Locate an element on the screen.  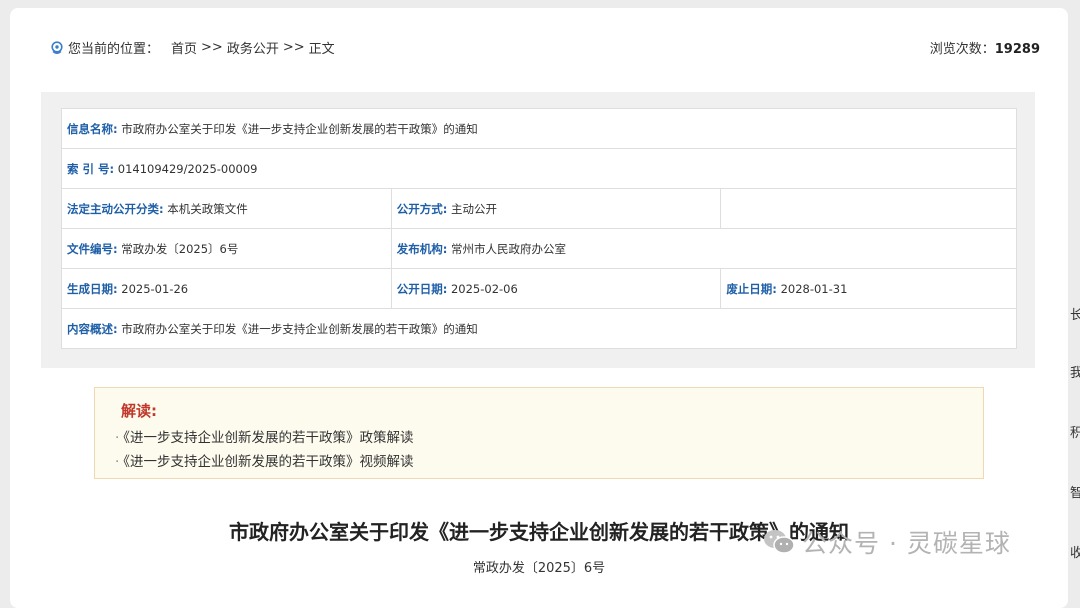
video-interpretation-label: 《进一步支持企业创新发展的若干政策》视频解读 is located at coordinates (268, 462).